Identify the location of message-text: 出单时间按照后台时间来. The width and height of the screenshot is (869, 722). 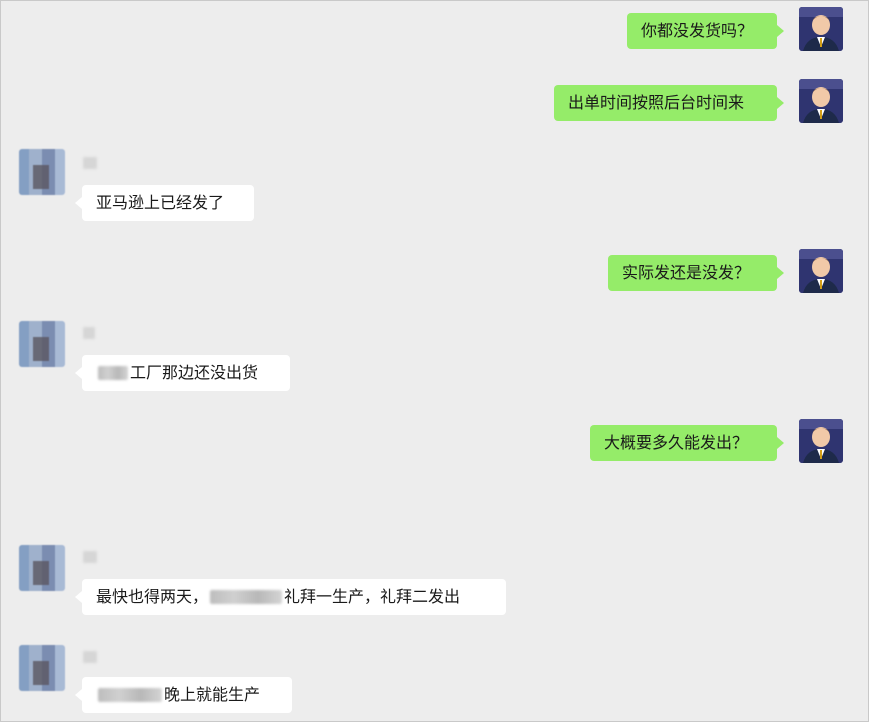
(656, 102).